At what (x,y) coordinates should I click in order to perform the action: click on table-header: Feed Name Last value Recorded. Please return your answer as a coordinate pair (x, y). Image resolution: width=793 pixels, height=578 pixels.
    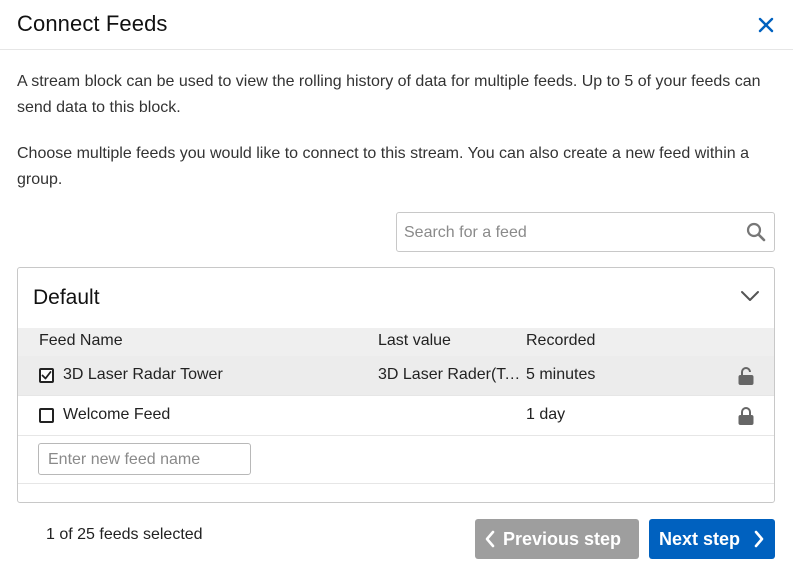
    Looking at the image, I should click on (396, 342).